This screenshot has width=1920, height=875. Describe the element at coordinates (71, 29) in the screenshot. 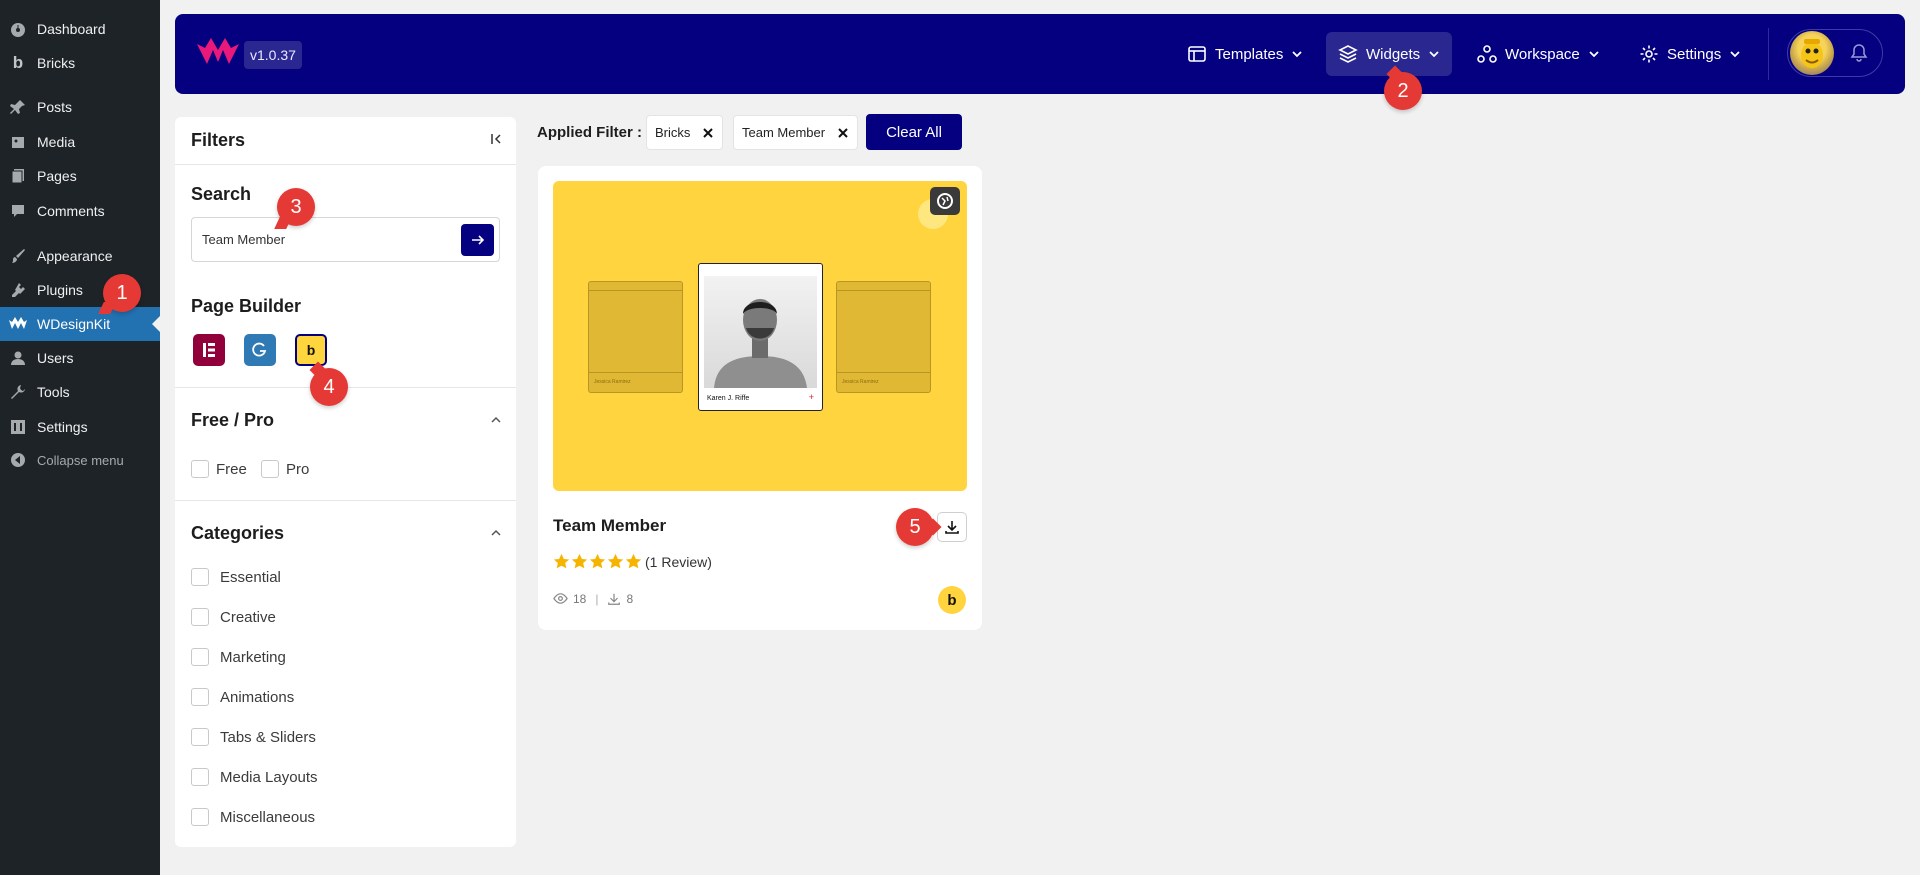

I see `menu-label: Dashboard` at that location.